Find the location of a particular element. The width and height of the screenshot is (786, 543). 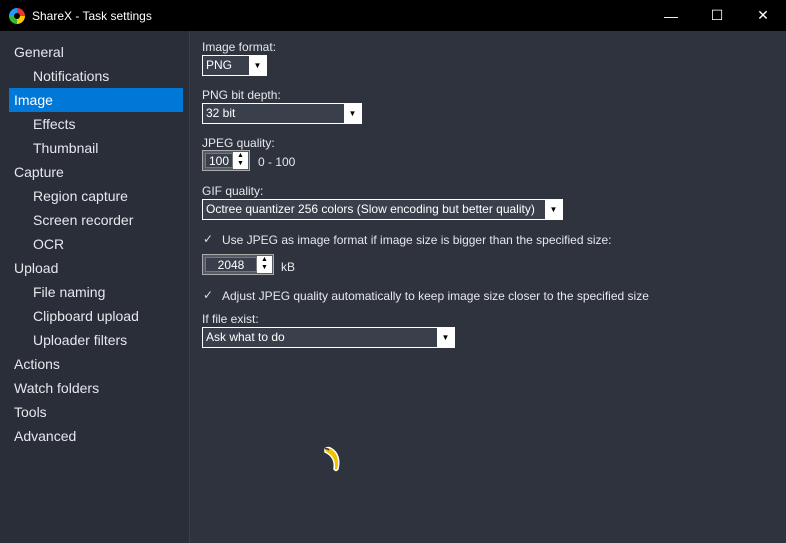

sidebar-item-effects: Effects is located at coordinates (96, 124).